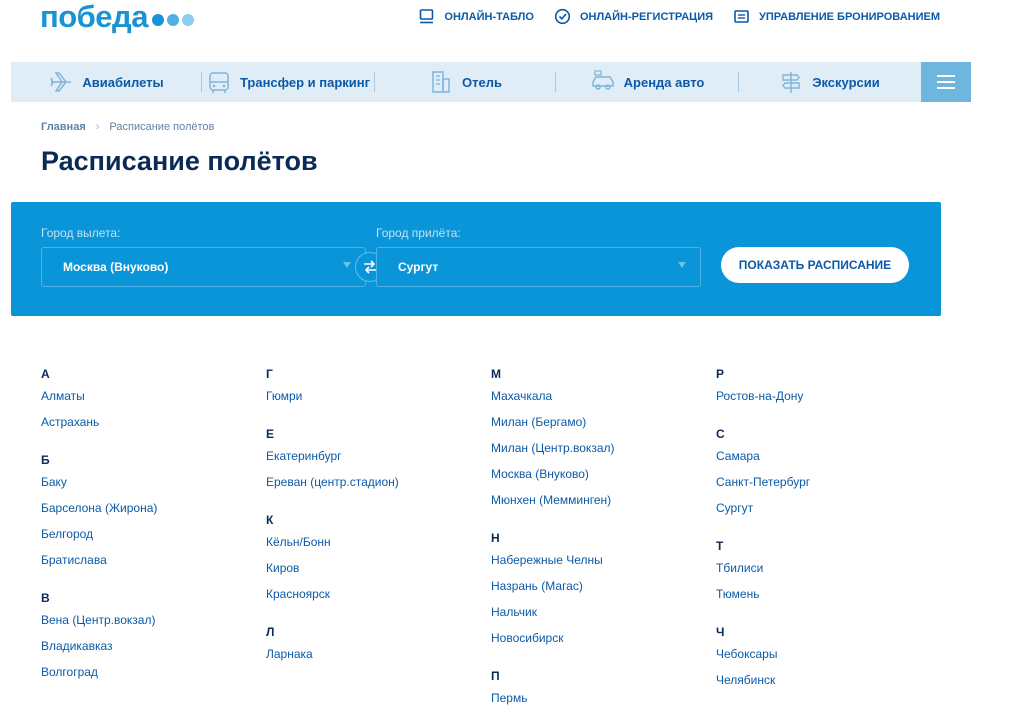 This screenshot has height=726, width=1010. What do you see at coordinates (603, 618) in the screenshot?
I see `city-link: Нальчик` at bounding box center [603, 618].